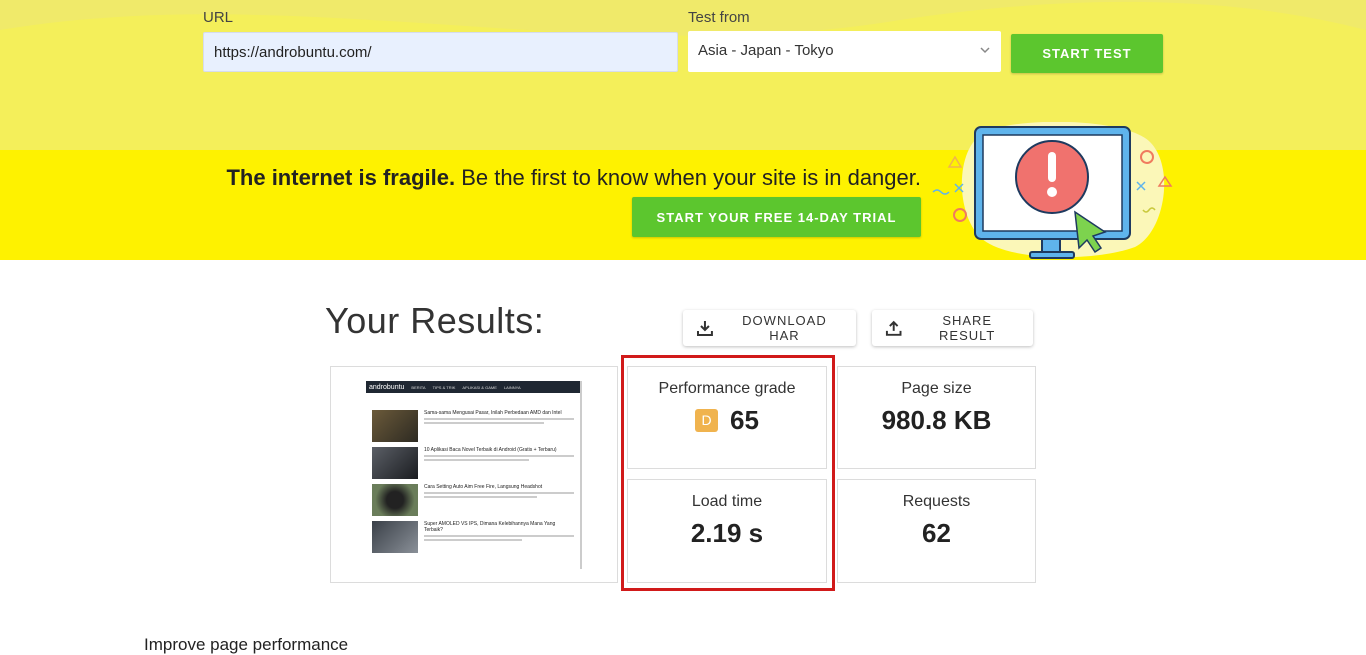 The image size is (1366, 655). I want to click on banner-bold-text: The internet is fragile., so click(341, 177).